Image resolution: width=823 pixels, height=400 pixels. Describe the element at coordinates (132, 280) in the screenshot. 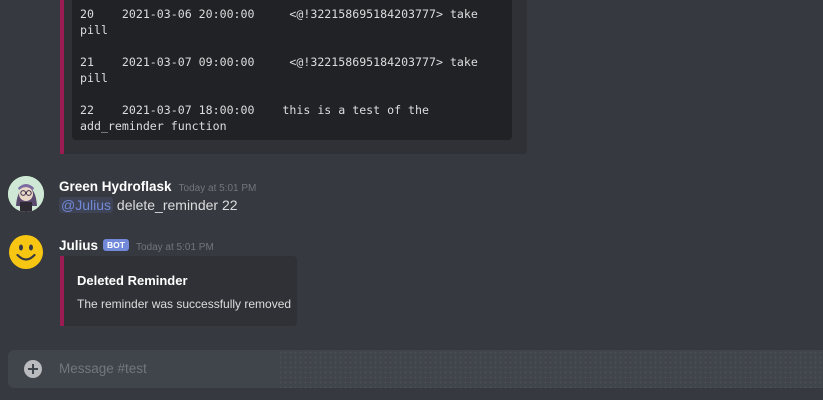

I see `embed-title: Deleted Reminder` at that location.